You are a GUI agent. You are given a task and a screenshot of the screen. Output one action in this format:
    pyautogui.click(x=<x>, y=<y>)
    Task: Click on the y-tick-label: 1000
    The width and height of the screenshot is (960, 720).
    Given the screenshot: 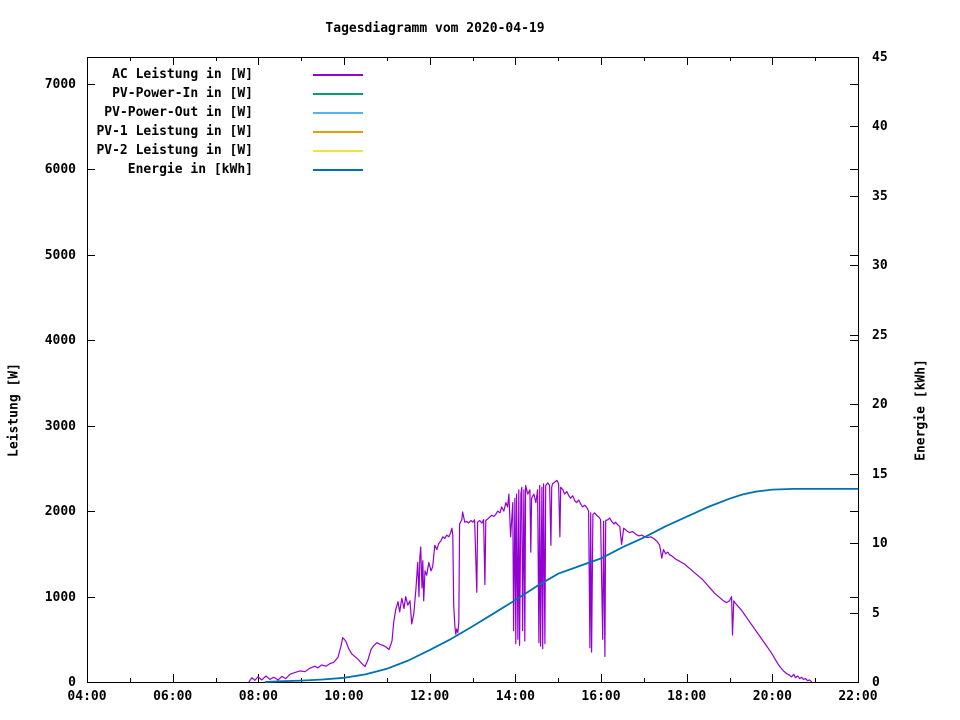 What is the action you would take?
    pyautogui.click(x=60, y=597)
    